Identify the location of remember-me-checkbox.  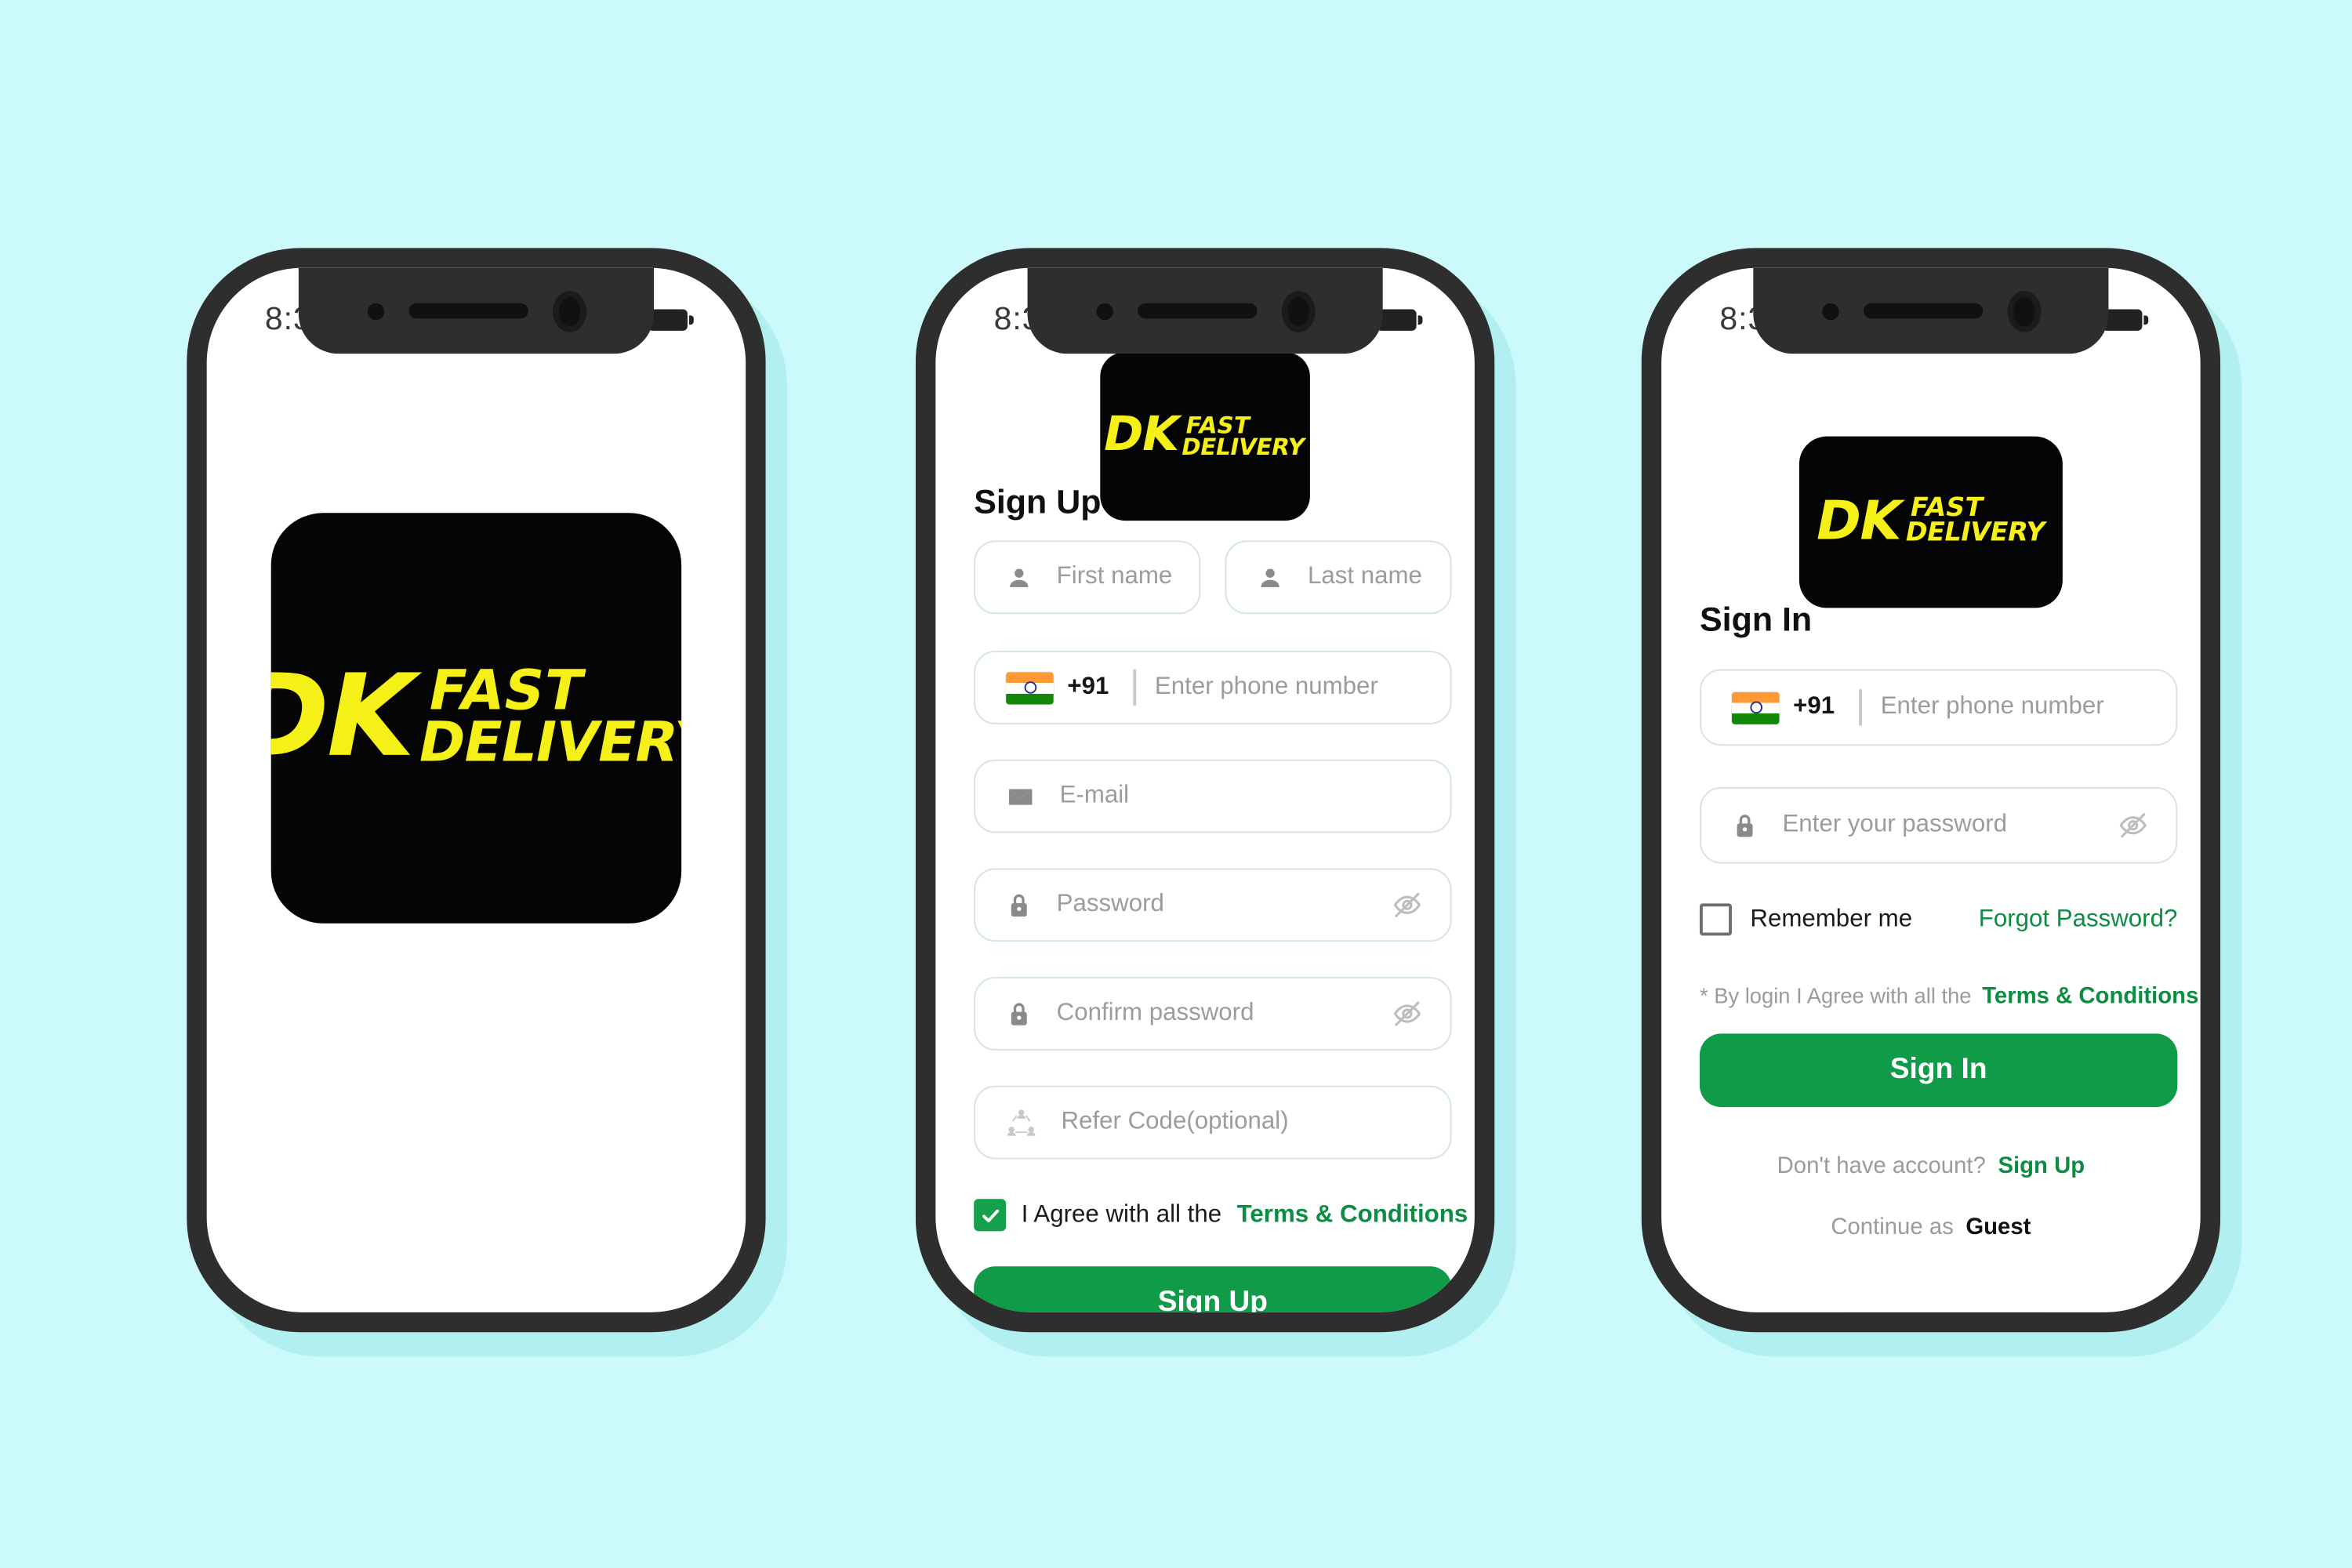
(1716, 919).